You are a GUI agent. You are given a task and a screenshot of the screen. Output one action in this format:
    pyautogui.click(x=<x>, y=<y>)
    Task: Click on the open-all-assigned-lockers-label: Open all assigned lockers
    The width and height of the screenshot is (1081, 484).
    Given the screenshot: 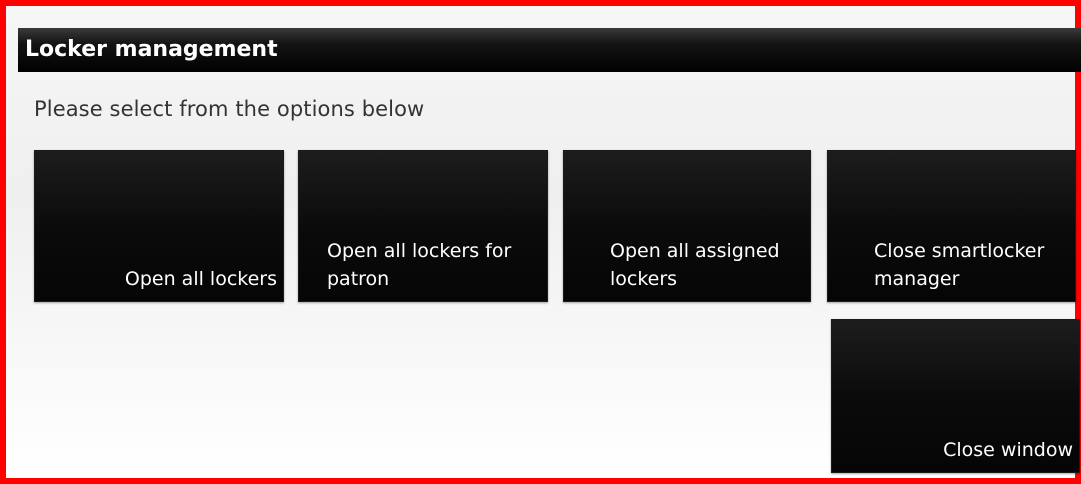 What is the action you would take?
    pyautogui.click(x=695, y=265)
    